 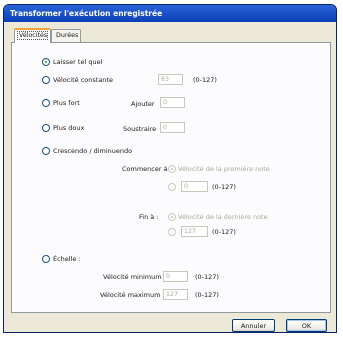 What do you see at coordinates (147, 169) in the screenshot?
I see `start-label: Commencer à :` at bounding box center [147, 169].